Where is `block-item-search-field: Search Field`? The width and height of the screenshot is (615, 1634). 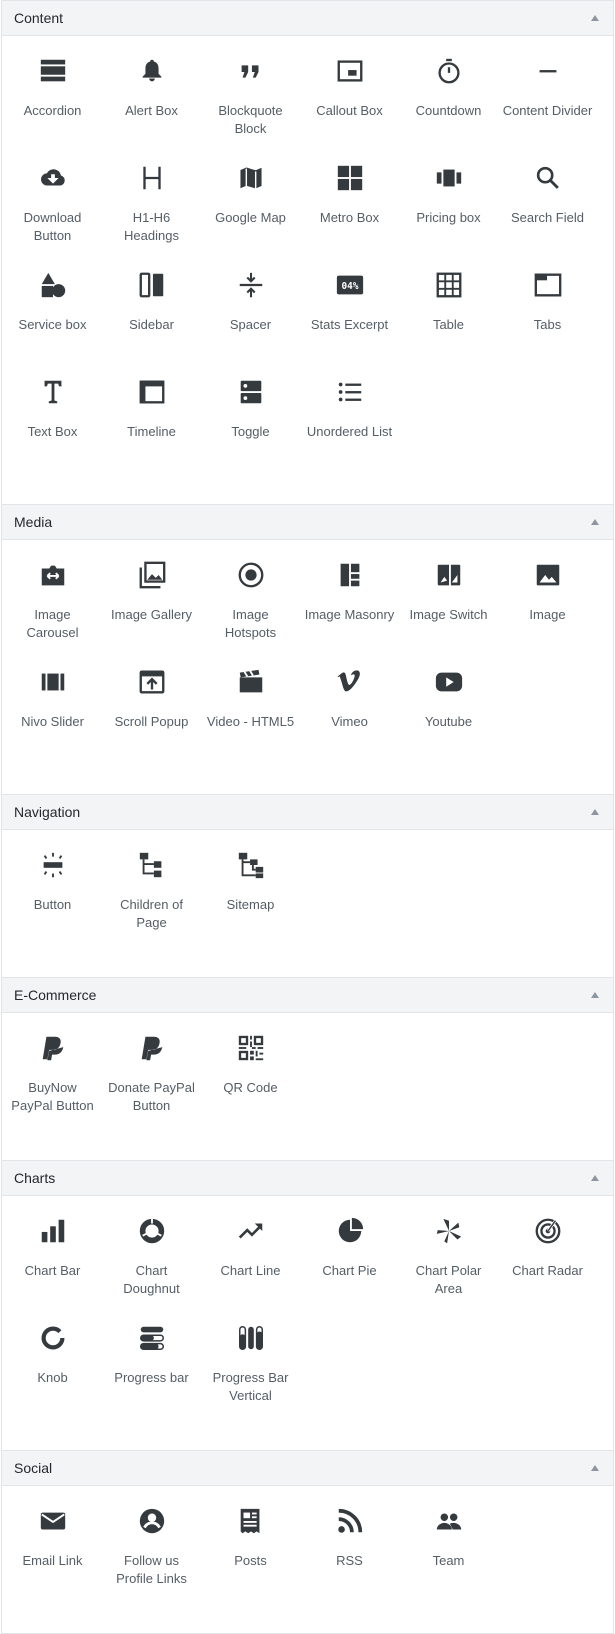 block-item-search-field: Search Field is located at coordinates (547, 214).